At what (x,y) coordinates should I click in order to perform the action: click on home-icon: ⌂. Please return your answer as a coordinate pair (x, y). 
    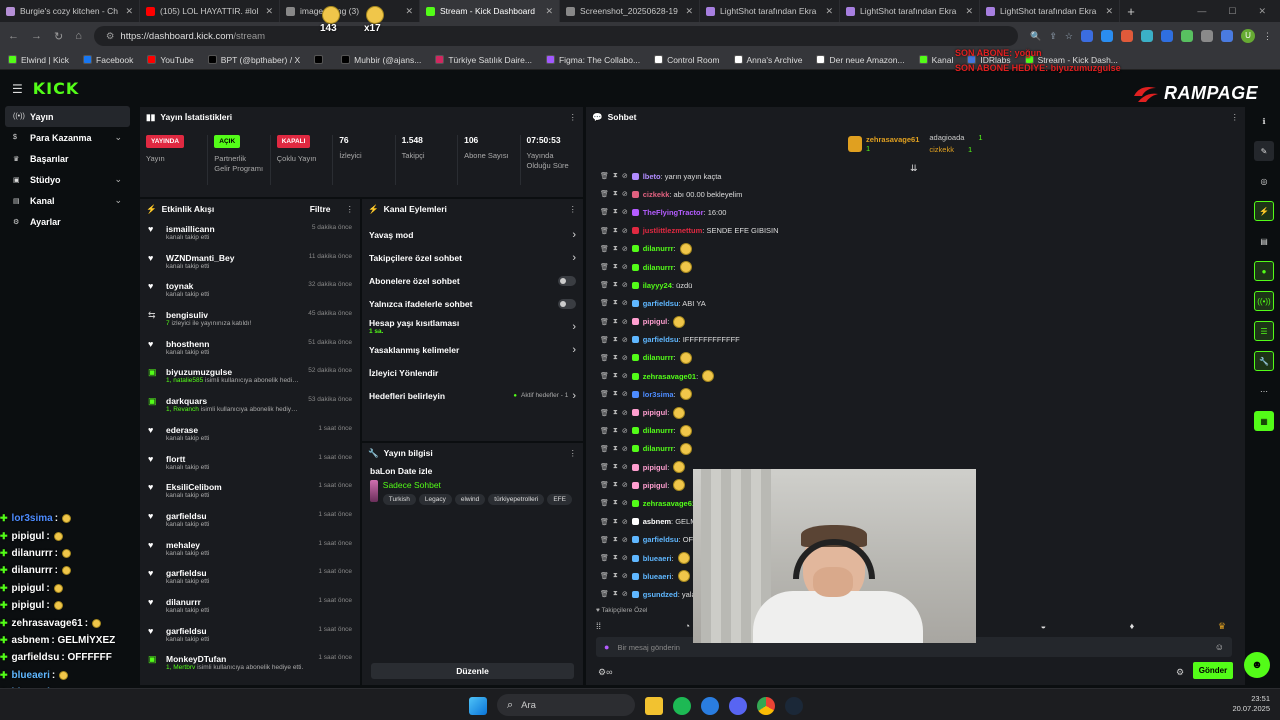
    Looking at the image, I should click on (78, 36).